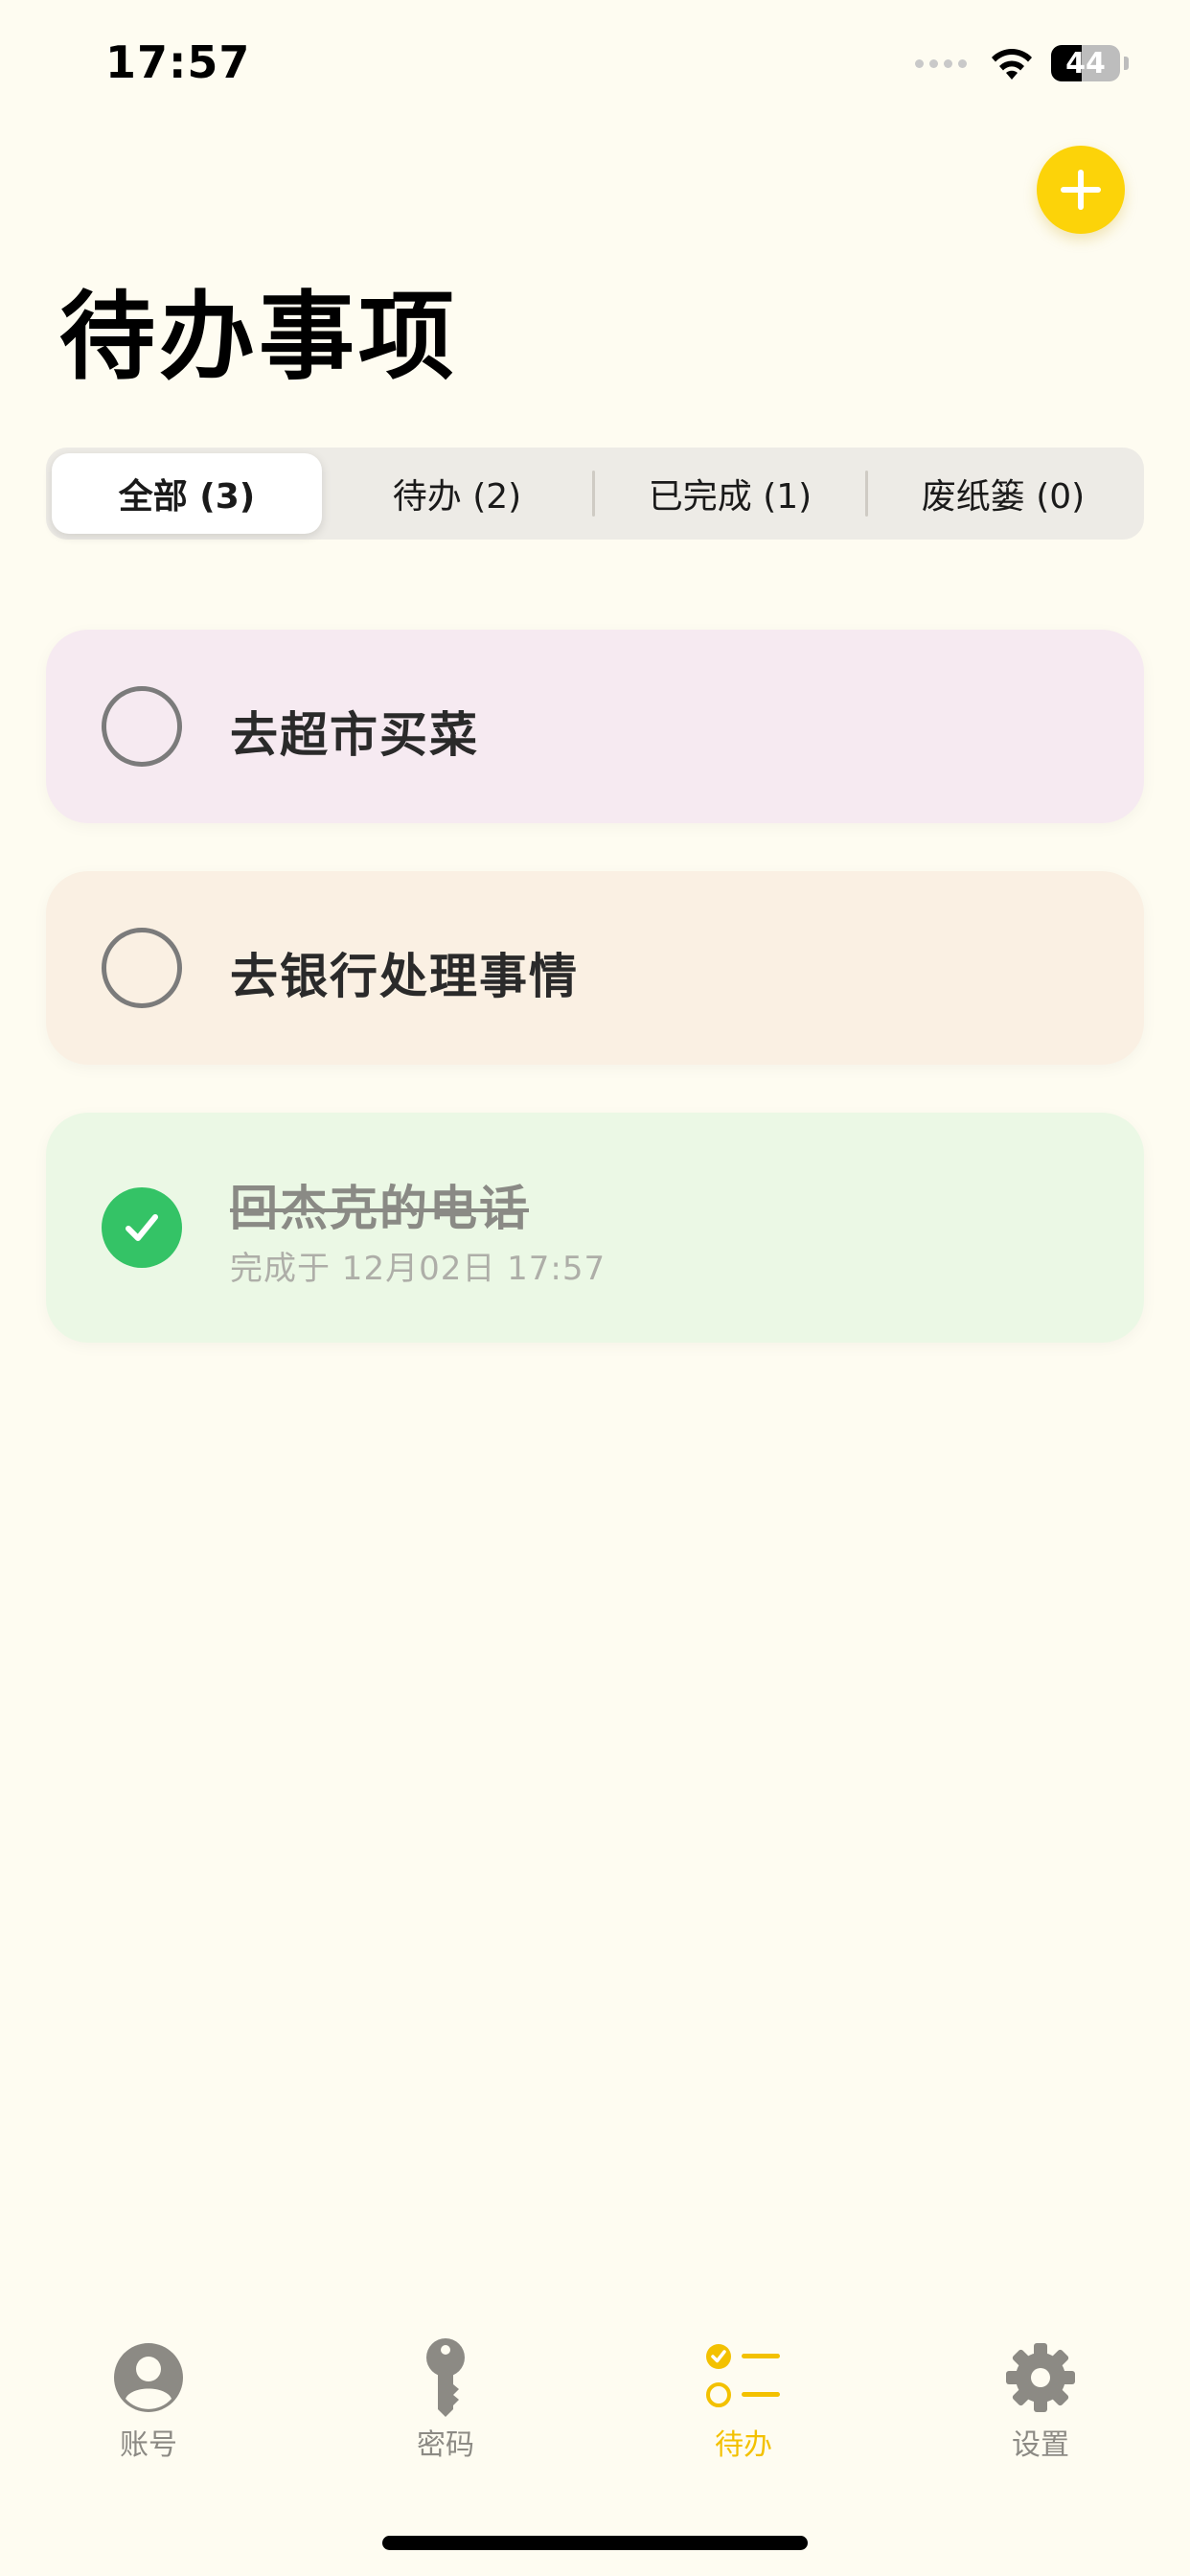  I want to click on checkmark-icon, so click(142, 1227).